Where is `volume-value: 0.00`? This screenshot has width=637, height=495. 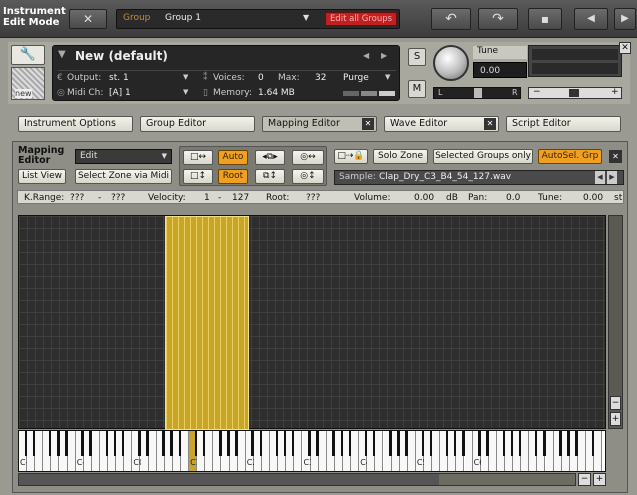
volume-value: 0.00 is located at coordinates (424, 198).